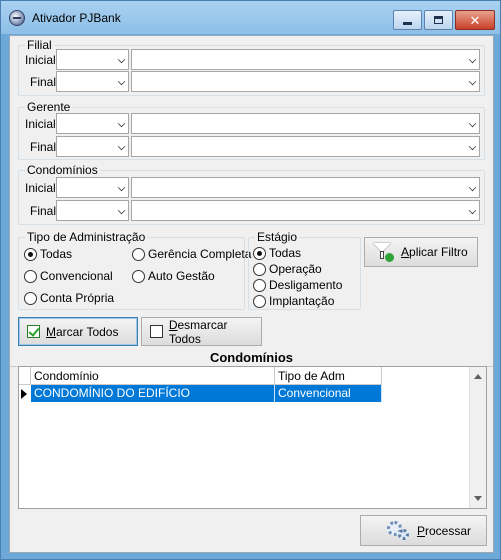 The width and height of the screenshot is (501, 560). I want to click on condominios-final-name-select, so click(305, 210).